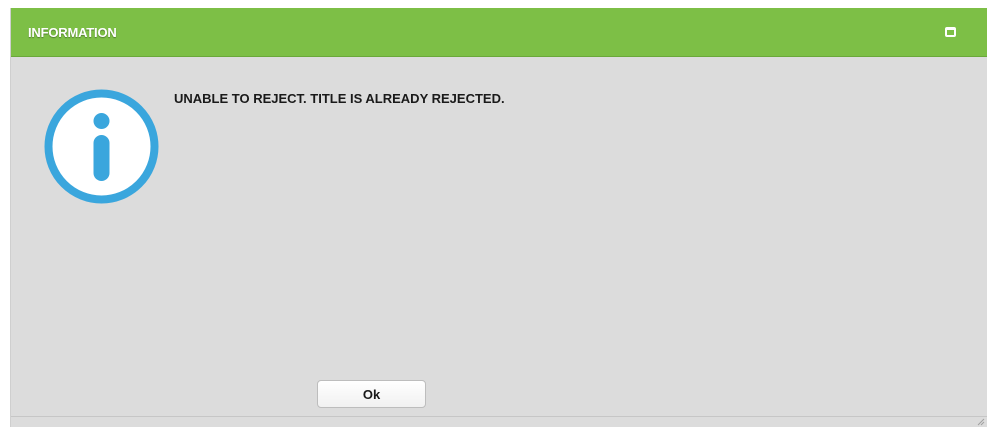  Describe the element at coordinates (101, 146) in the screenshot. I see `info-icon` at that location.